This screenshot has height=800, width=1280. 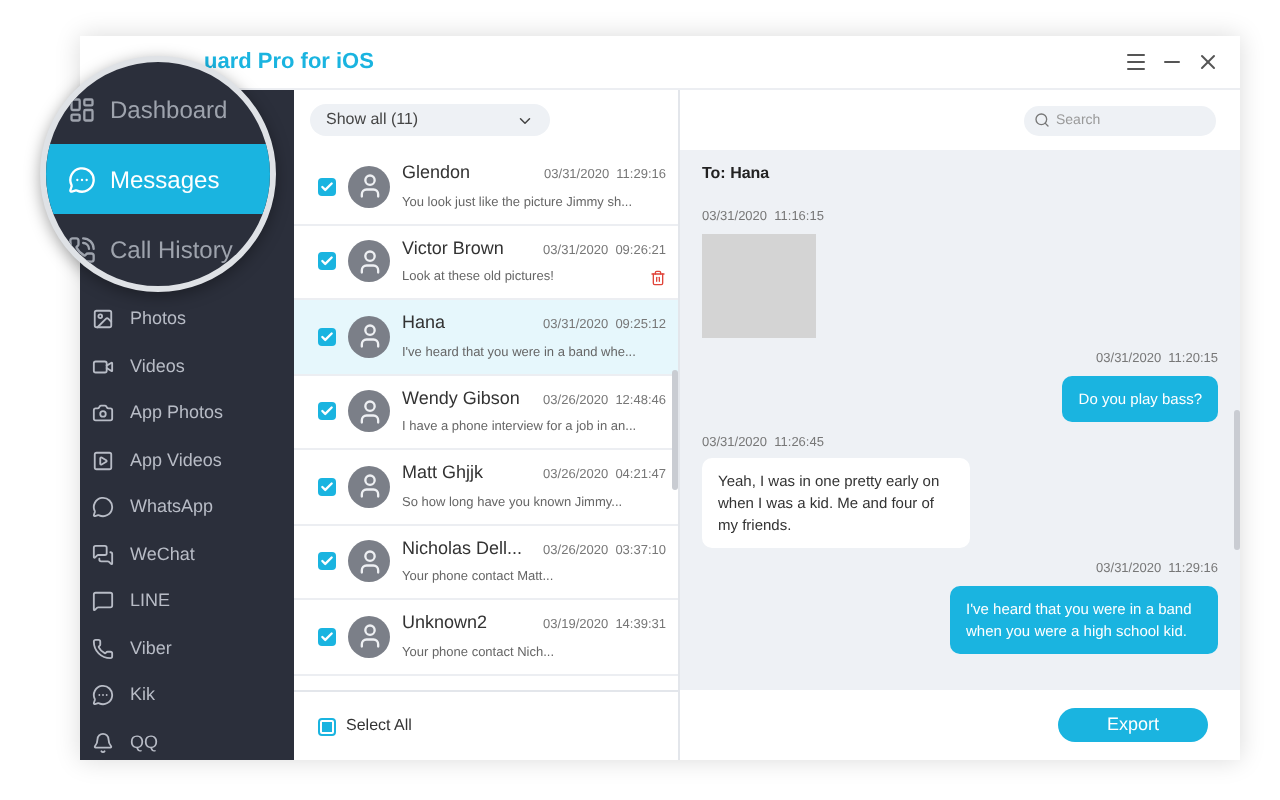 What do you see at coordinates (82, 109) in the screenshot?
I see `dashboard-icon` at bounding box center [82, 109].